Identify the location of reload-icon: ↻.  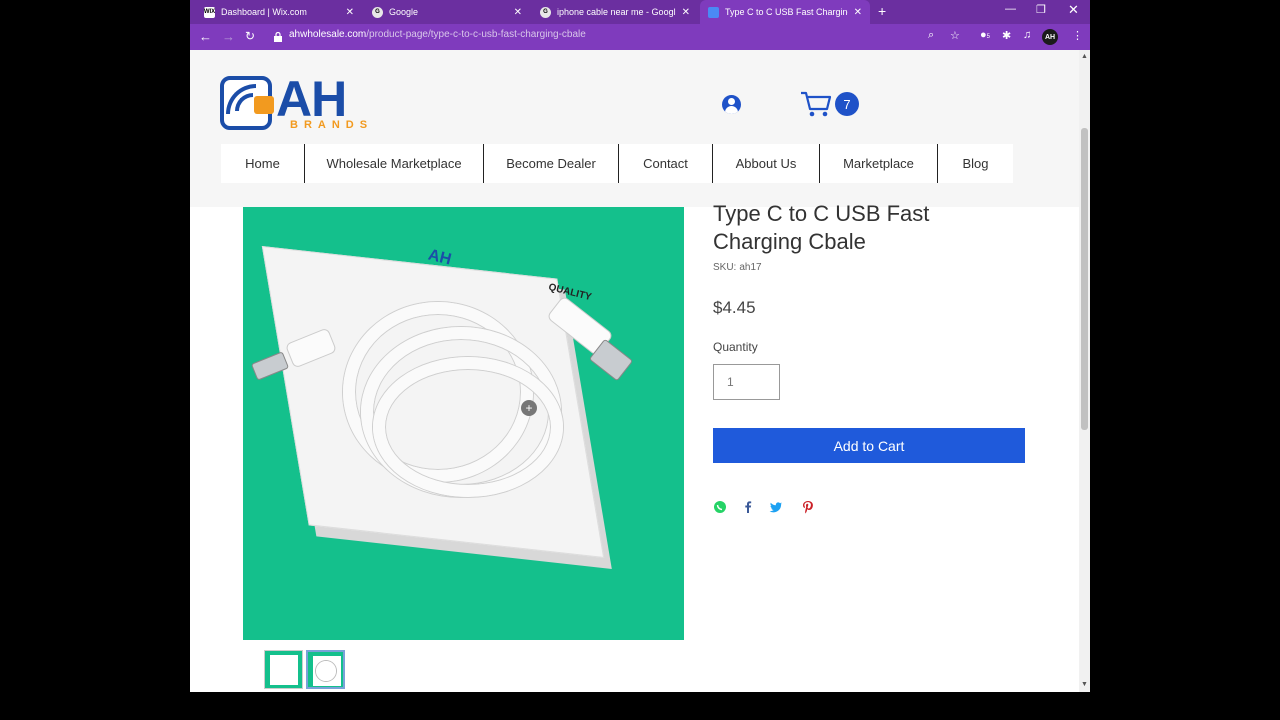
(250, 36).